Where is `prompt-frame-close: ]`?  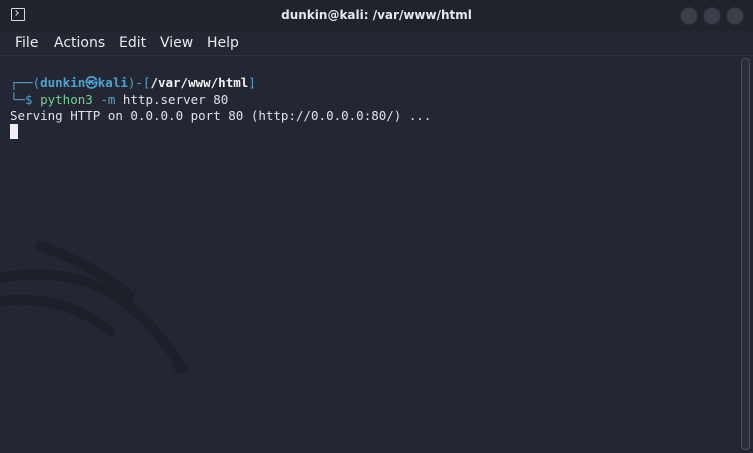 prompt-frame-close: ] is located at coordinates (252, 82).